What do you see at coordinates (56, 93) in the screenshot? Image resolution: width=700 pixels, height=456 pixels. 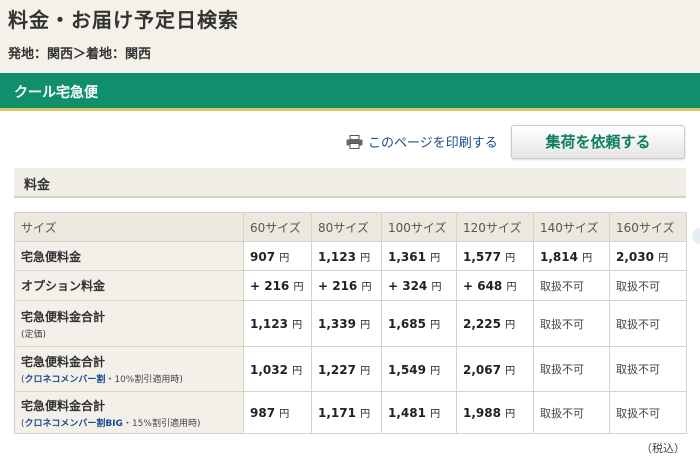 I see `service-name: クール宅急便` at bounding box center [56, 93].